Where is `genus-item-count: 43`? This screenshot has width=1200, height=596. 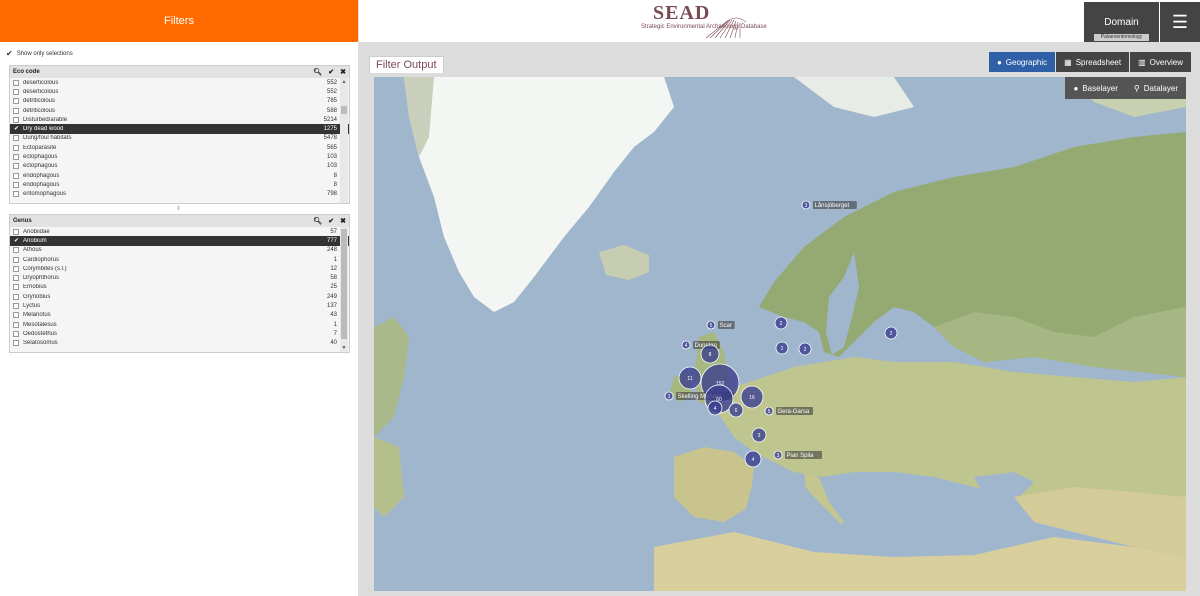 genus-item-count: 43 is located at coordinates (333, 315).